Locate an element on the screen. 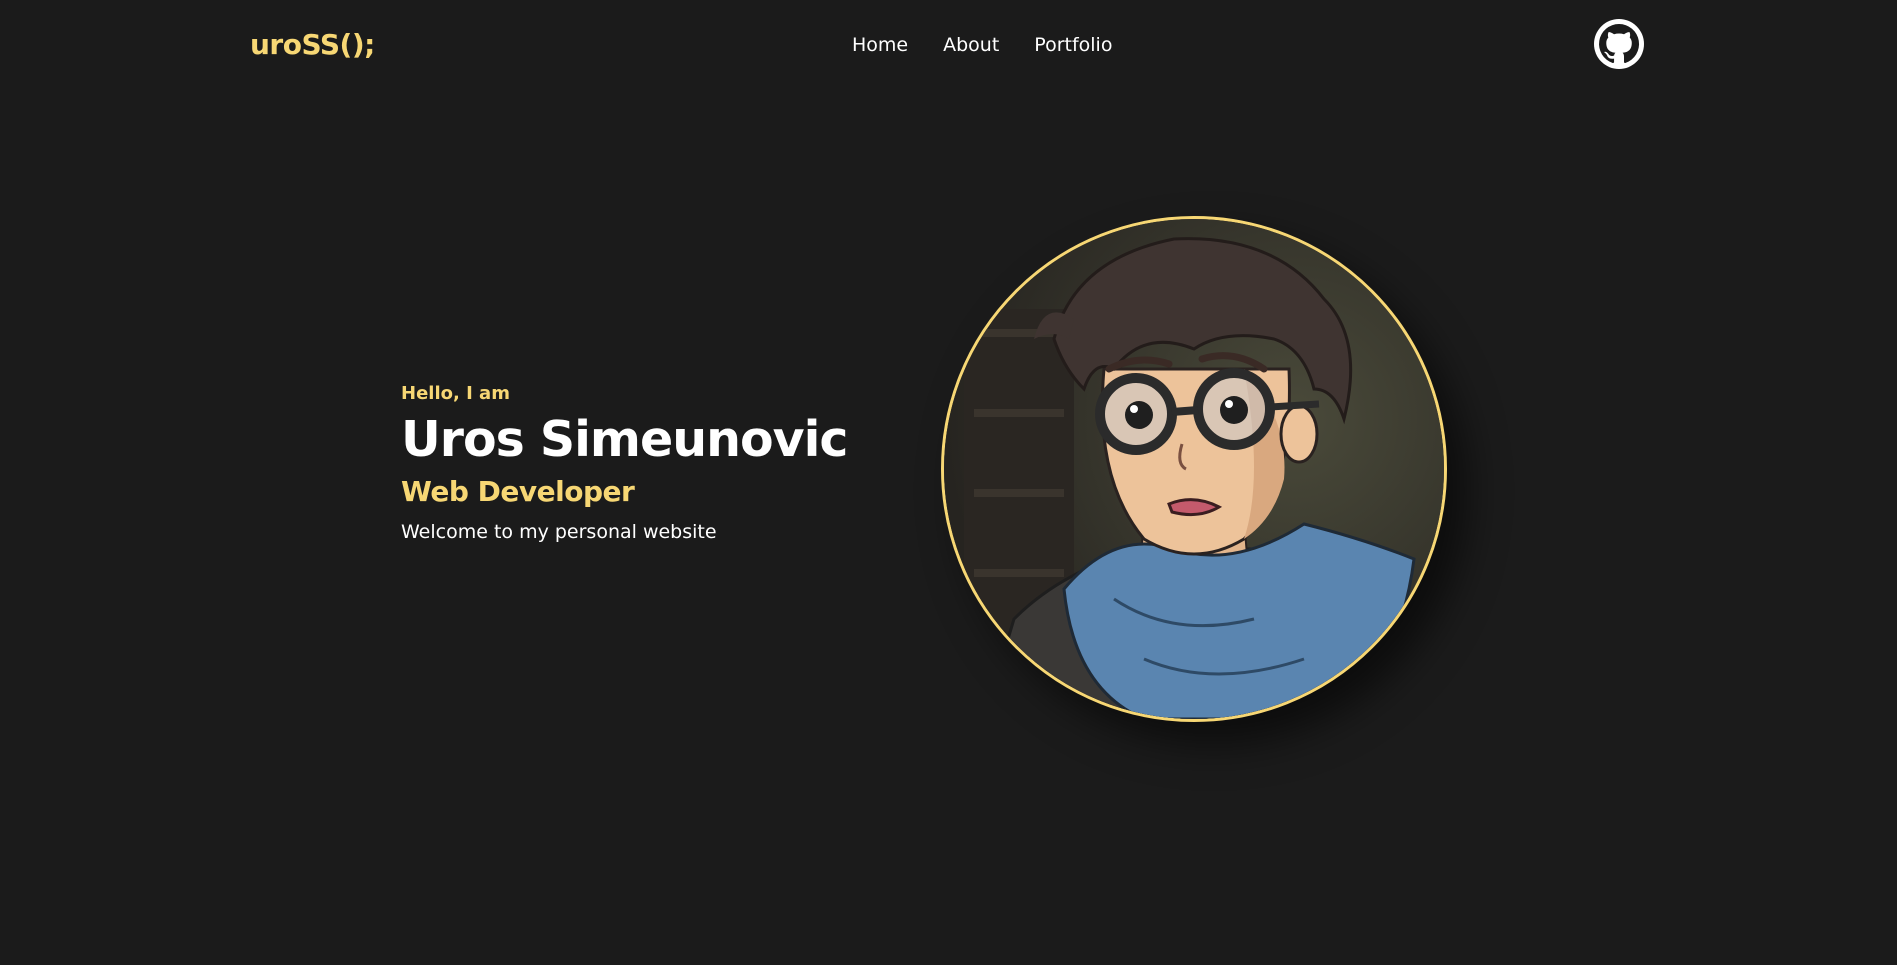  hero-greeting: Hello, I am is located at coordinates (455, 393).